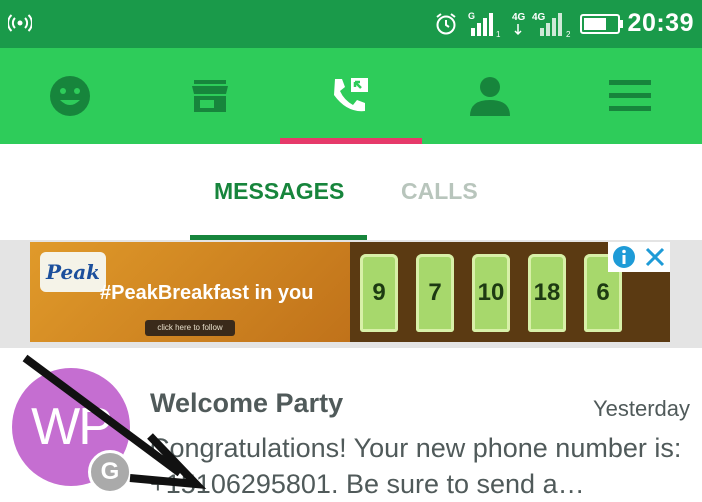 The width and height of the screenshot is (702, 502). I want to click on signal-icon: G 1, so click(485, 26).